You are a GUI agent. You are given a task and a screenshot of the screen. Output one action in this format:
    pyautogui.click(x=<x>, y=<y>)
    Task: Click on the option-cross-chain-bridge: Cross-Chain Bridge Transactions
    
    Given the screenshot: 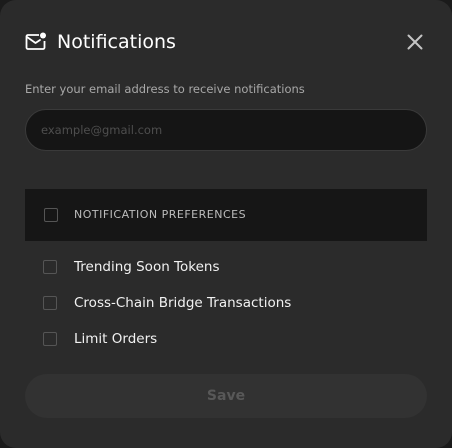 What is the action you would take?
    pyautogui.click(x=226, y=303)
    